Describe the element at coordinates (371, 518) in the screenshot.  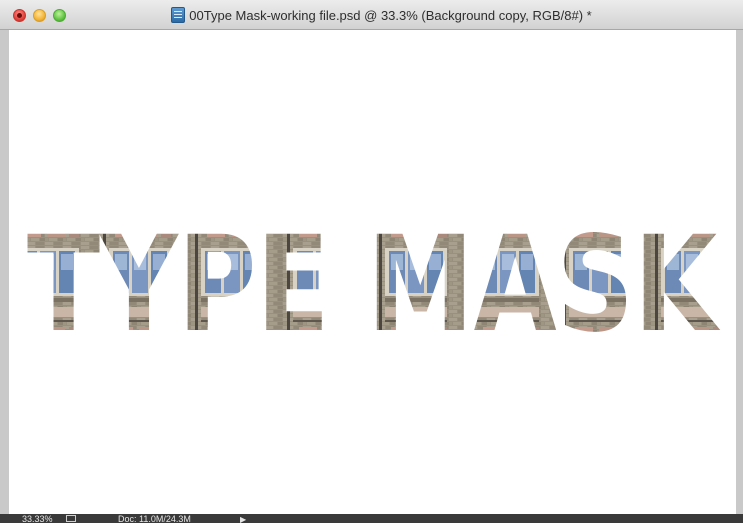
I see `status-bar: 33.33% Doc: 11.0M/24.3M ▶` at that location.